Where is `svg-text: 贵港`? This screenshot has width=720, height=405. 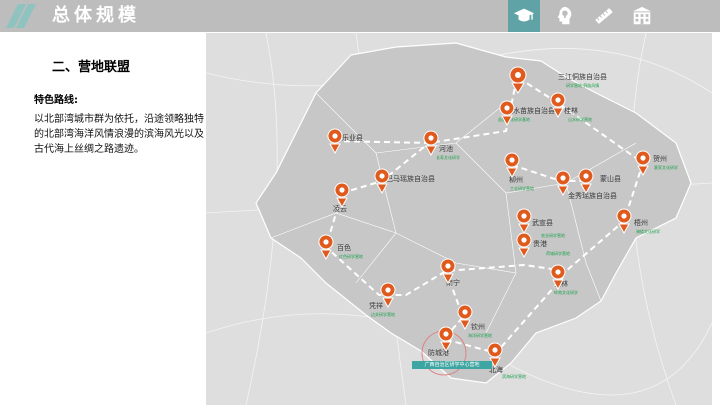 svg-text: 贵港 is located at coordinates (540, 243).